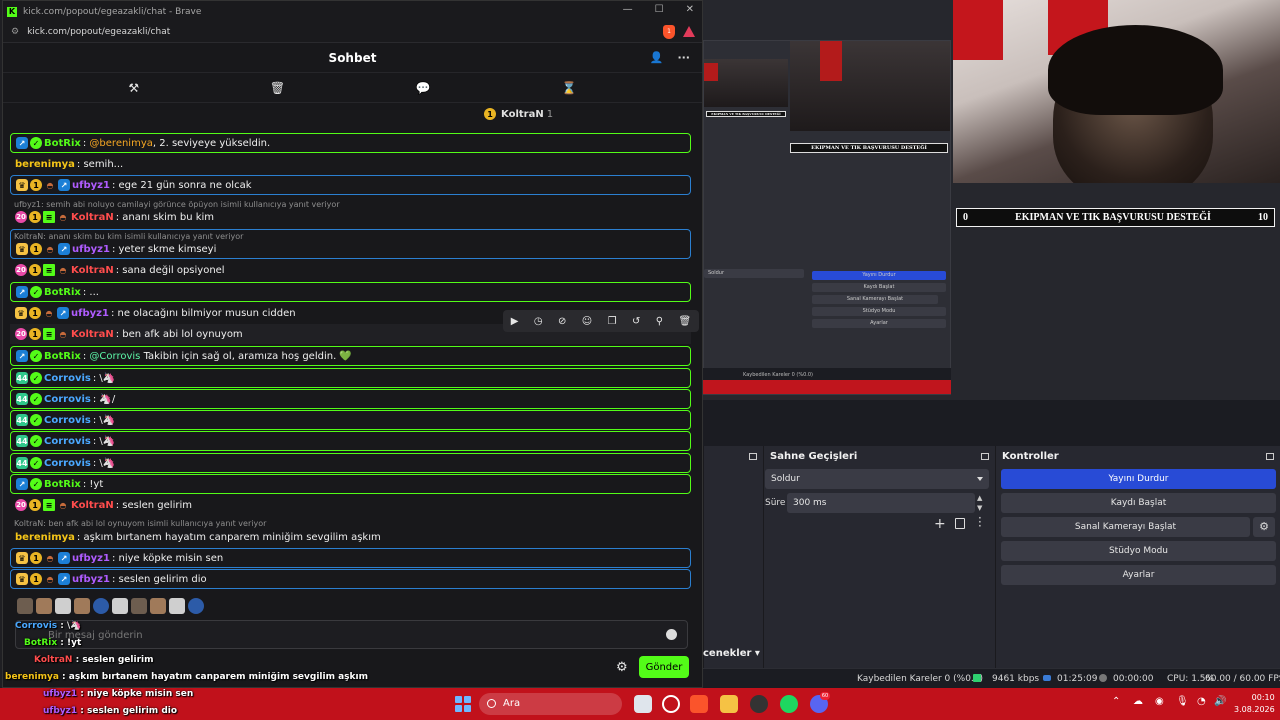 The image size is (1280, 720). I want to click on emoji-icon, so click(671, 634).